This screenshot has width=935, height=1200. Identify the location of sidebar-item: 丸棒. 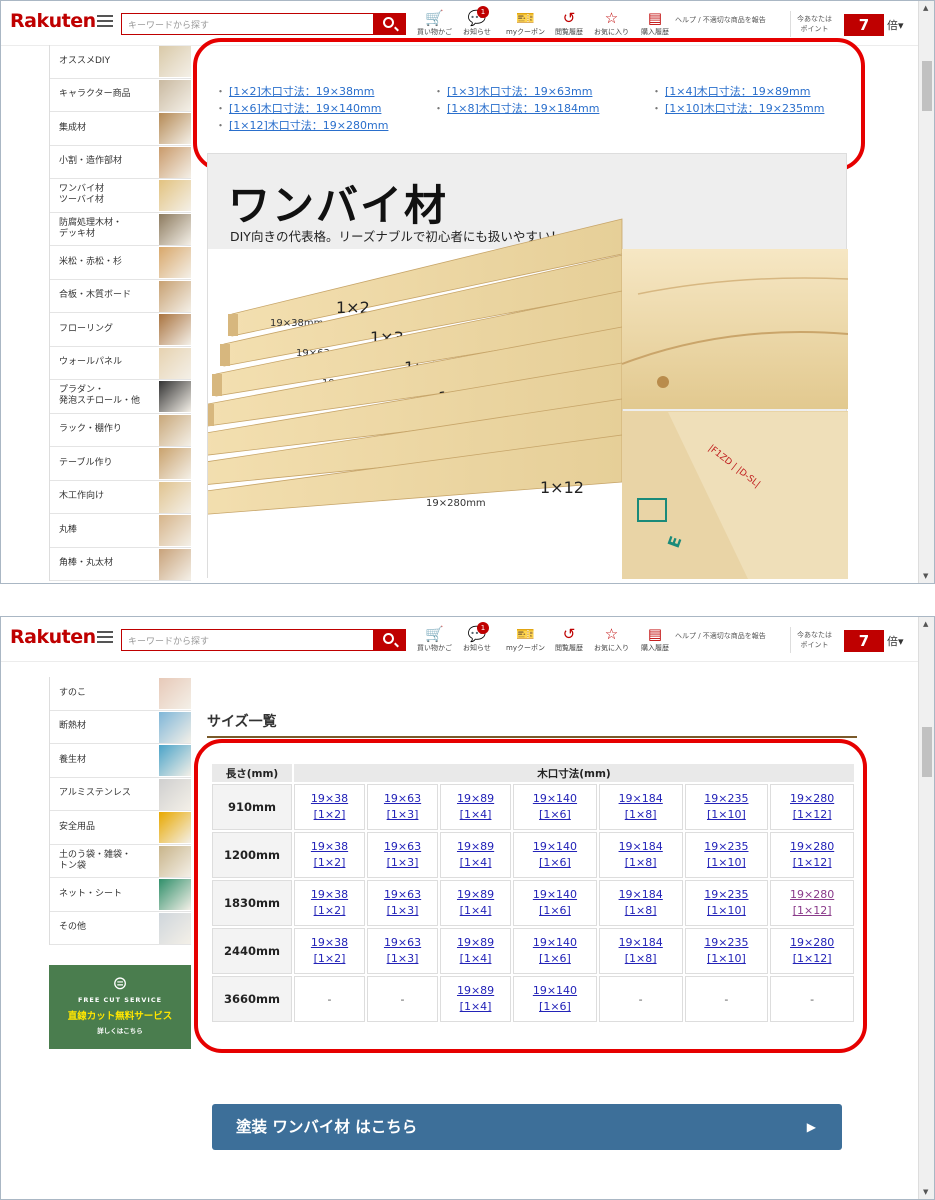
(120, 531).